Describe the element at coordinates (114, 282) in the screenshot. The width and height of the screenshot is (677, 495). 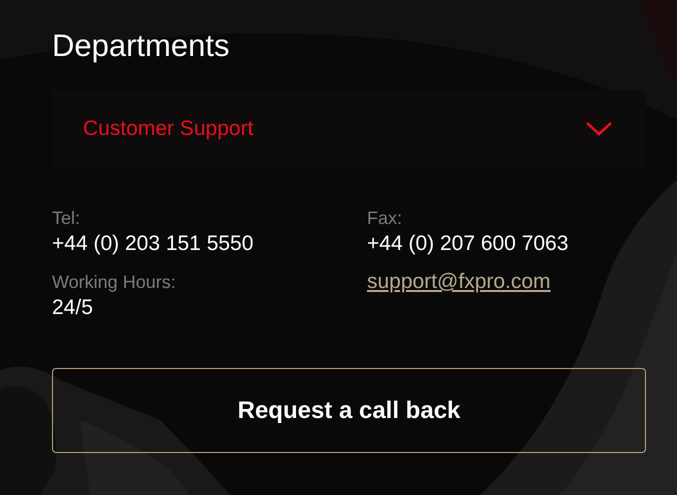
I see `contact-label: Working Hours:` at that location.